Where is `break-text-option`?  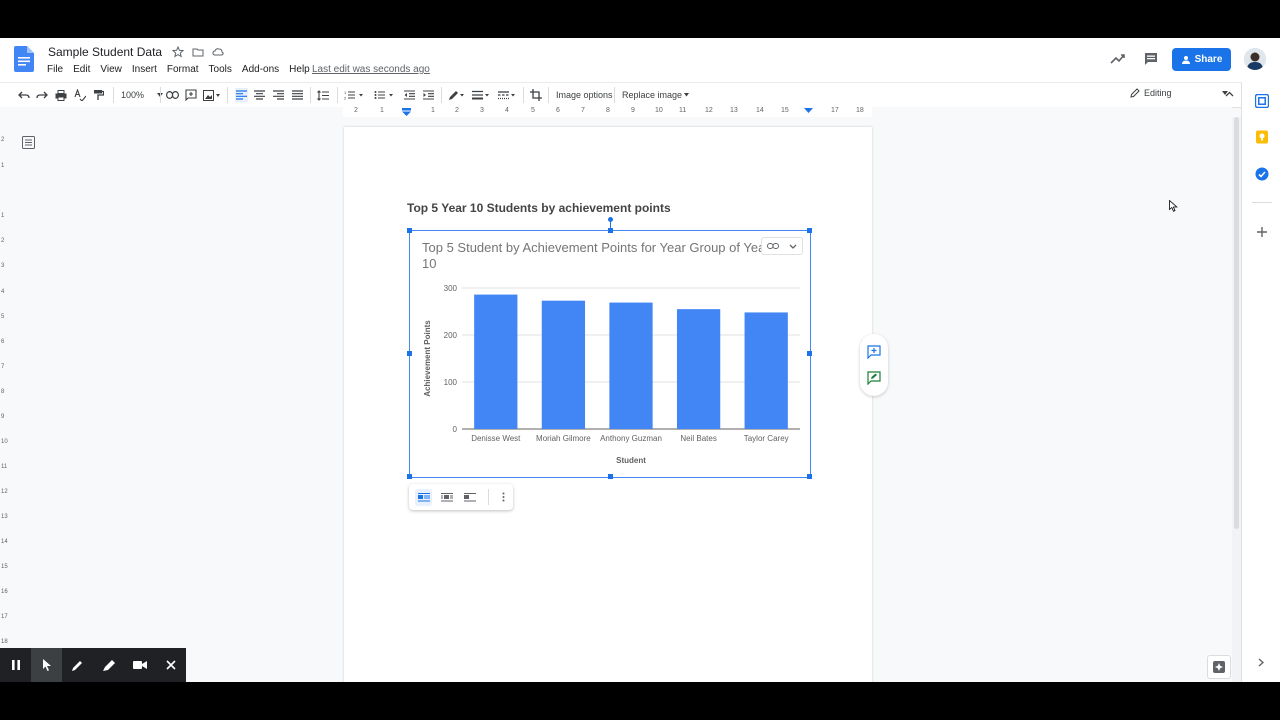
break-text-option is located at coordinates (469, 497).